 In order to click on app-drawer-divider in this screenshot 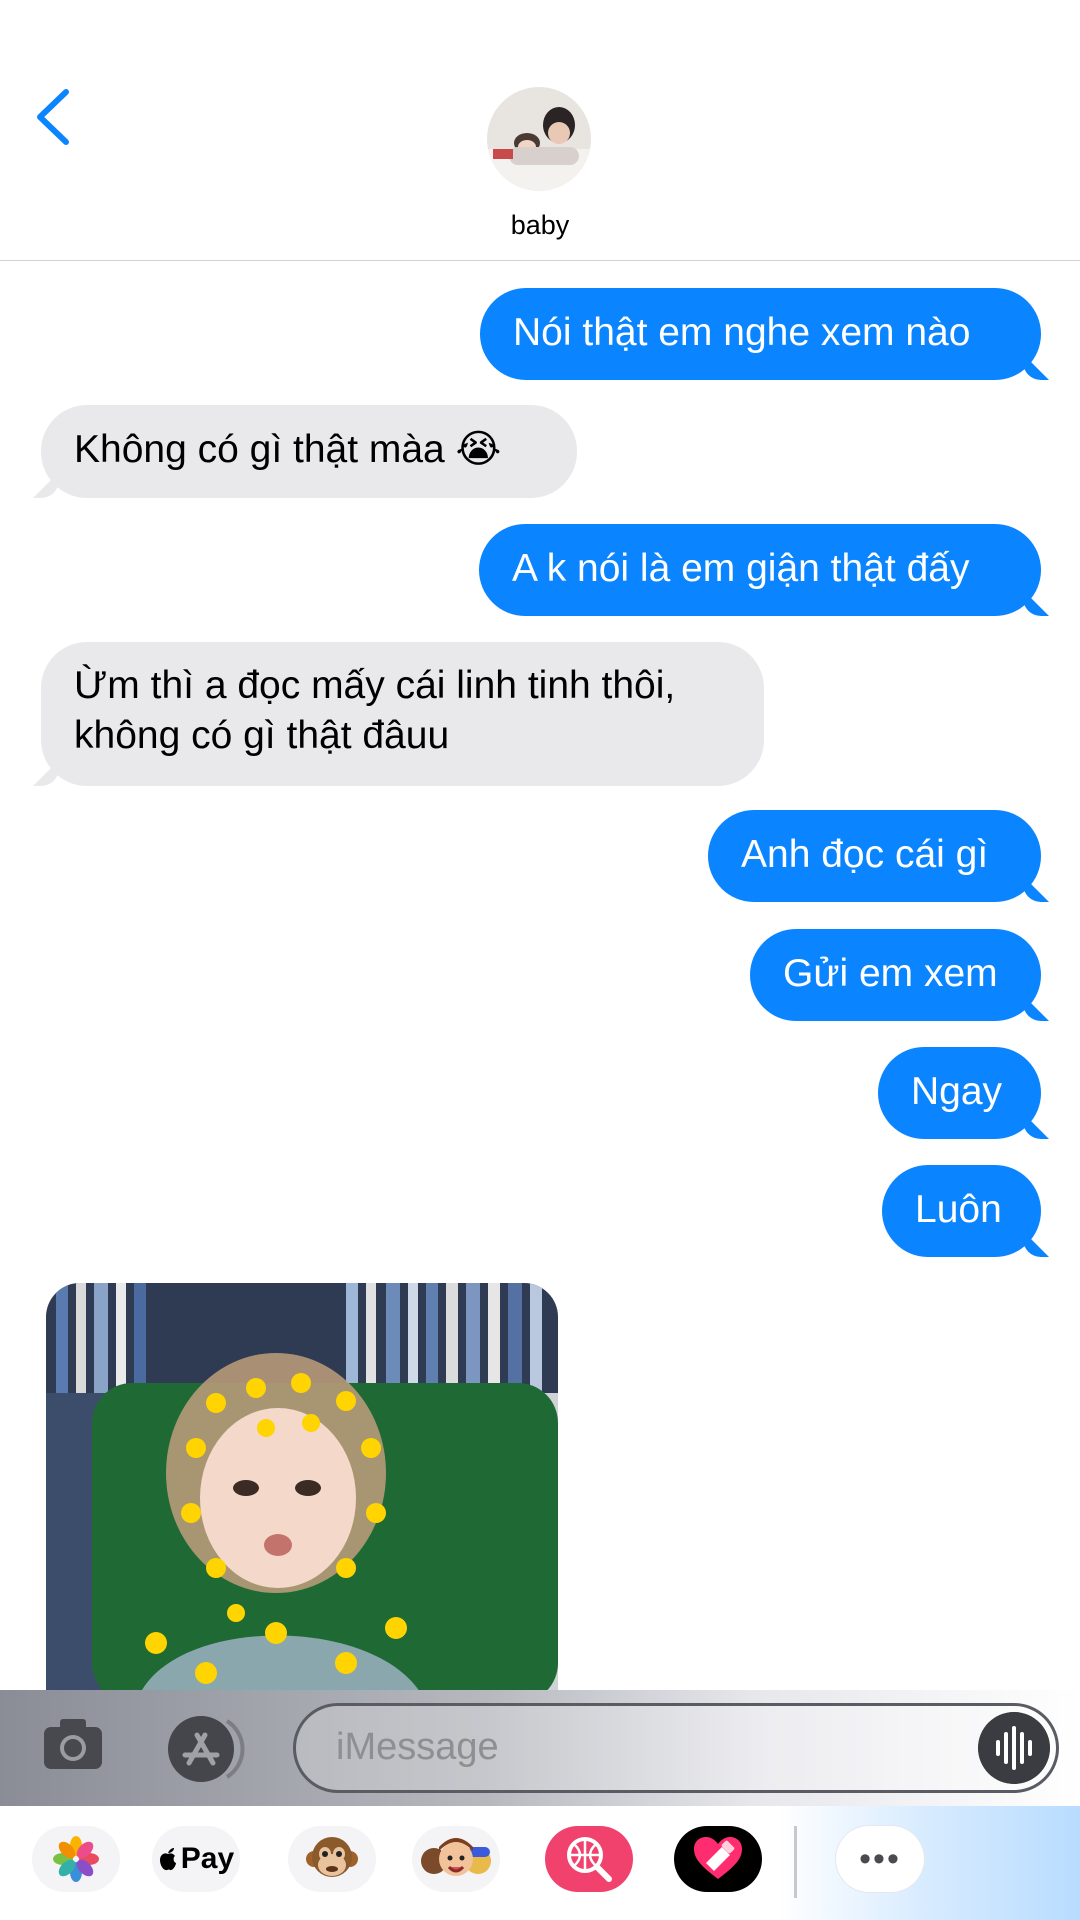, I will do `click(795, 1862)`.